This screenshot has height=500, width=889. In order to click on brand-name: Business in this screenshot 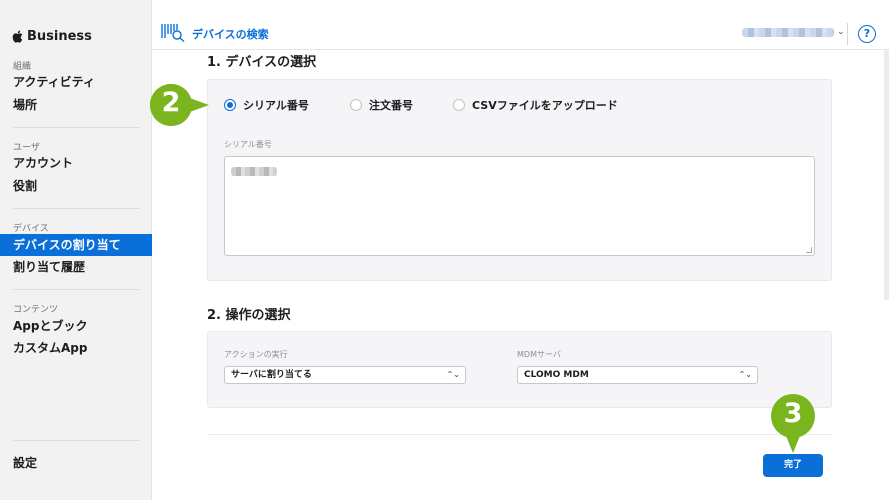, I will do `click(59, 36)`.